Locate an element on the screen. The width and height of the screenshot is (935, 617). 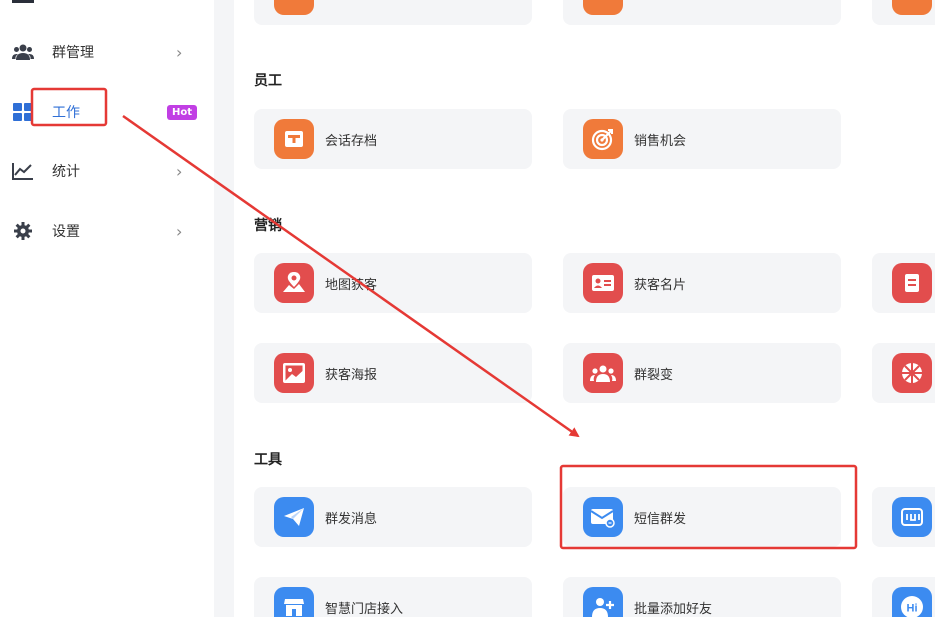
add-user-icon is located at coordinates (603, 602).